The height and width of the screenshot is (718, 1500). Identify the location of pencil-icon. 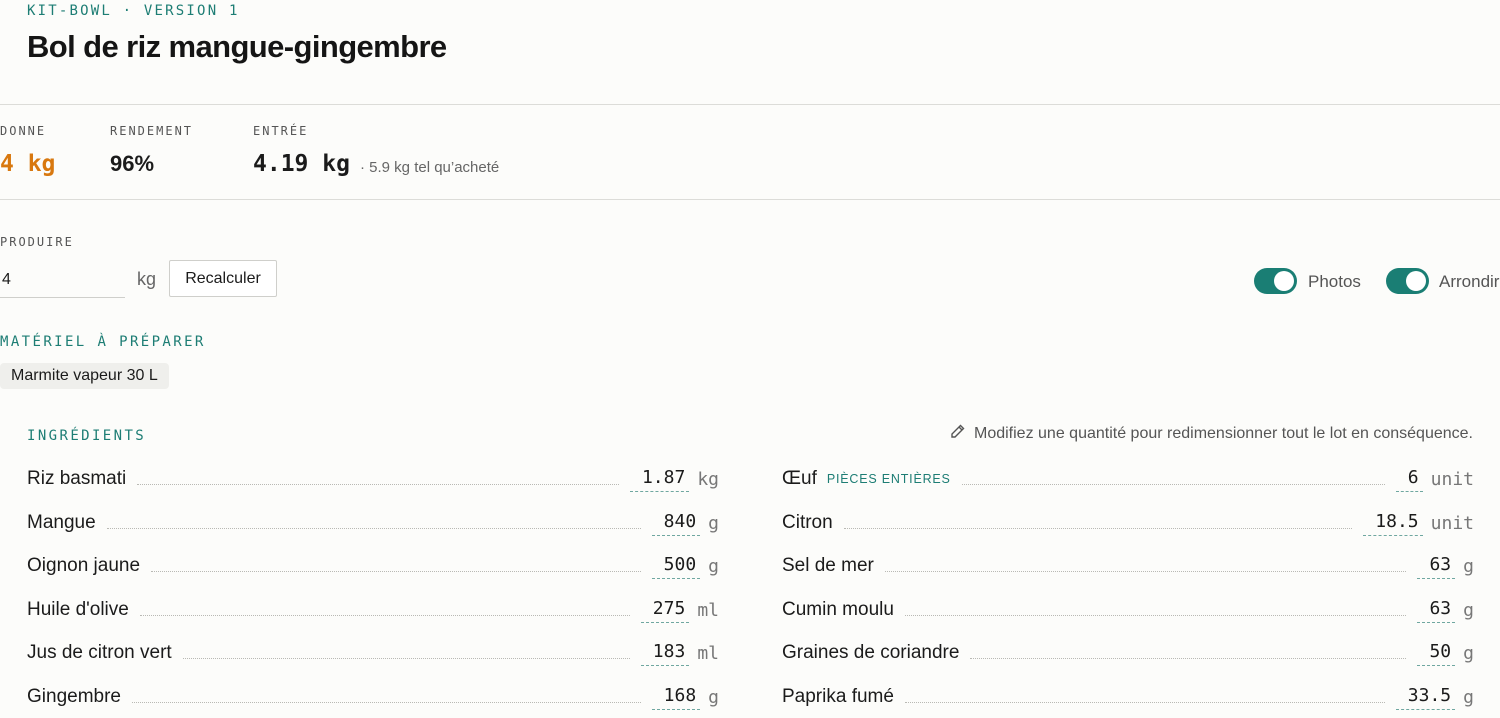
(958, 433).